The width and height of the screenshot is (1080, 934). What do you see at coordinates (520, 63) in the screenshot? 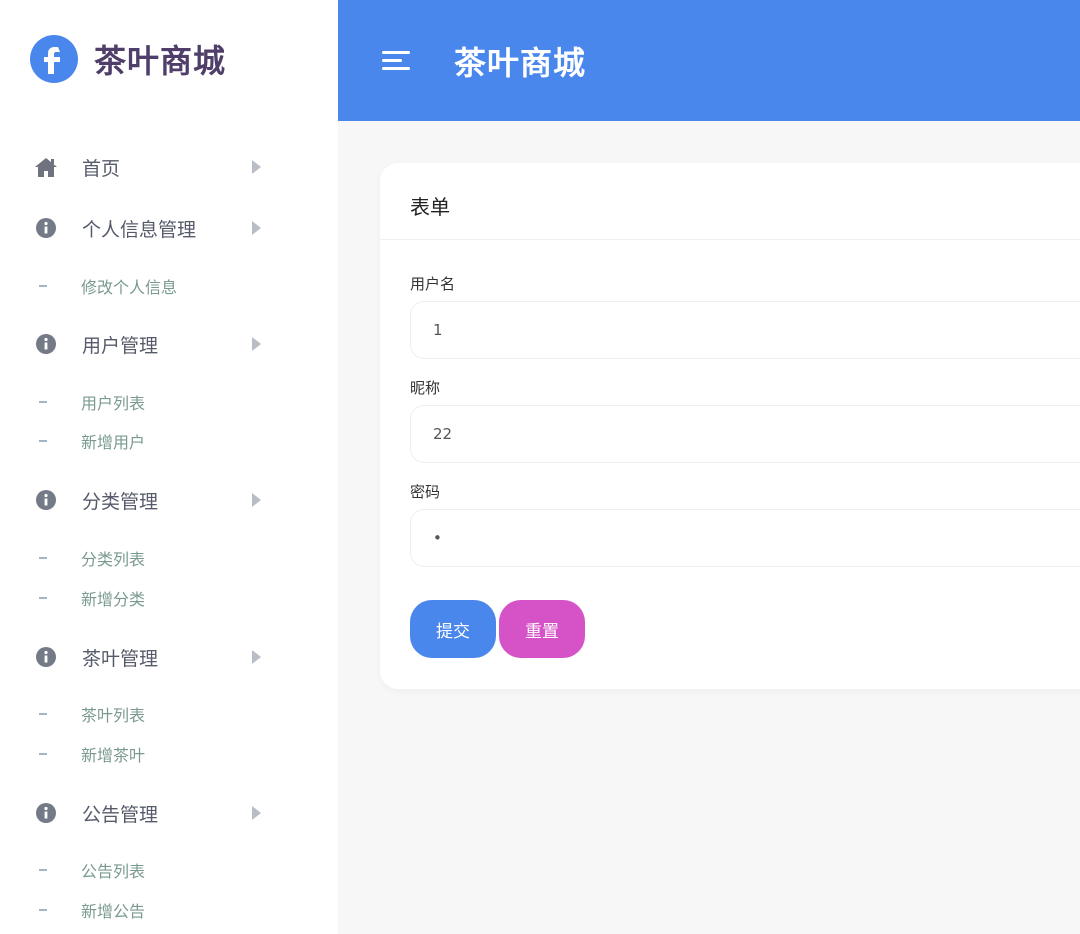
I see `header-title: 茶叶商城` at bounding box center [520, 63].